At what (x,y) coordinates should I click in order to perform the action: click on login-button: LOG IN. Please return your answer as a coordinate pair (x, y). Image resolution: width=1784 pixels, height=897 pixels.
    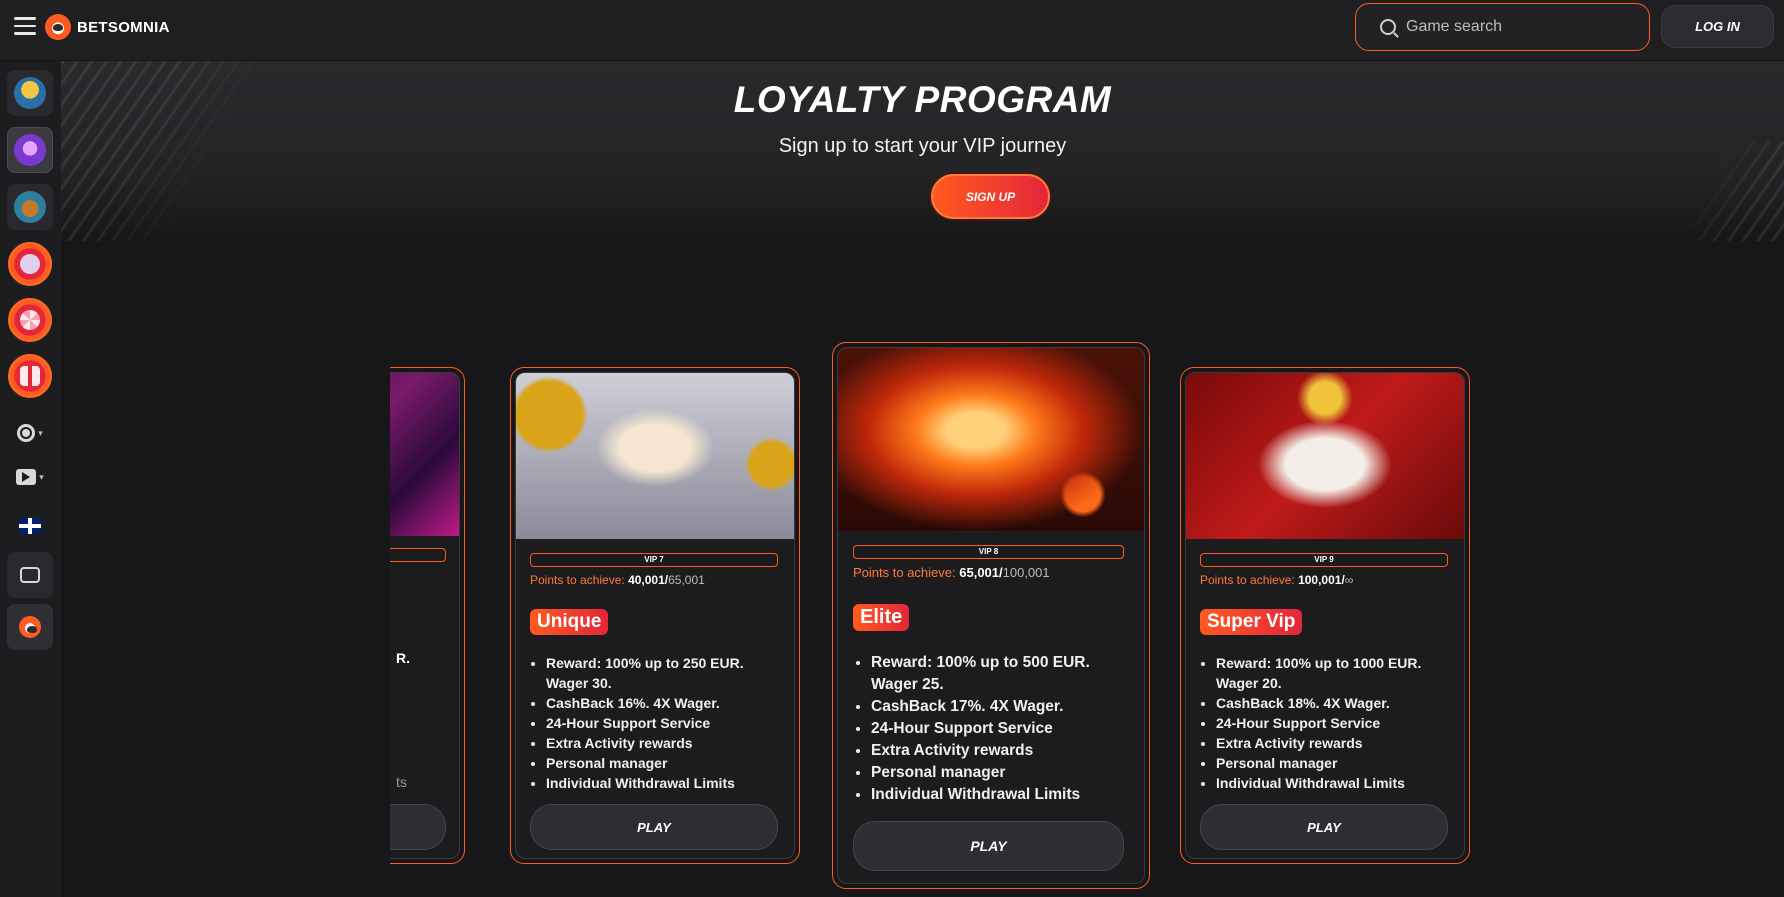
    Looking at the image, I should click on (1717, 26).